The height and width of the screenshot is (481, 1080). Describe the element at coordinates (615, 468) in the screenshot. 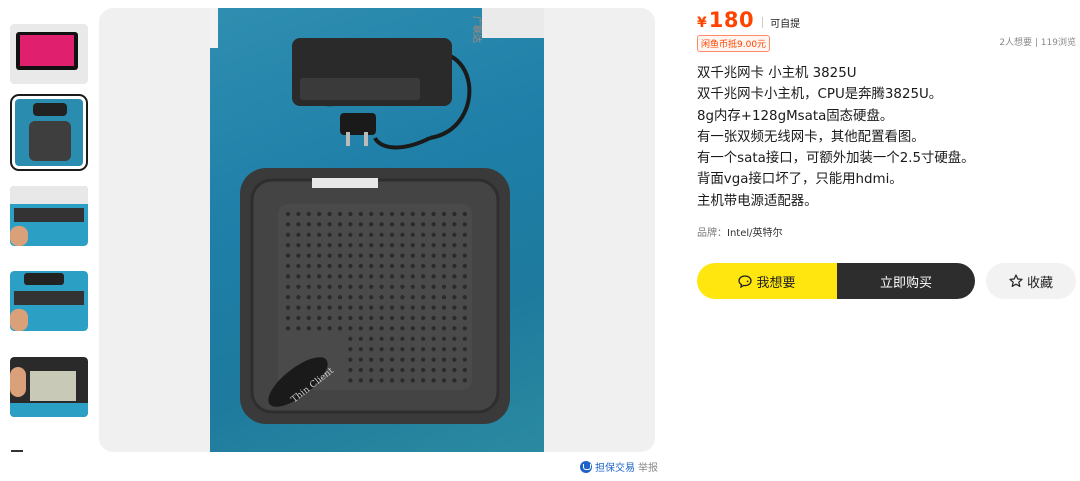

I see `guarantee-label: 担保交易` at that location.